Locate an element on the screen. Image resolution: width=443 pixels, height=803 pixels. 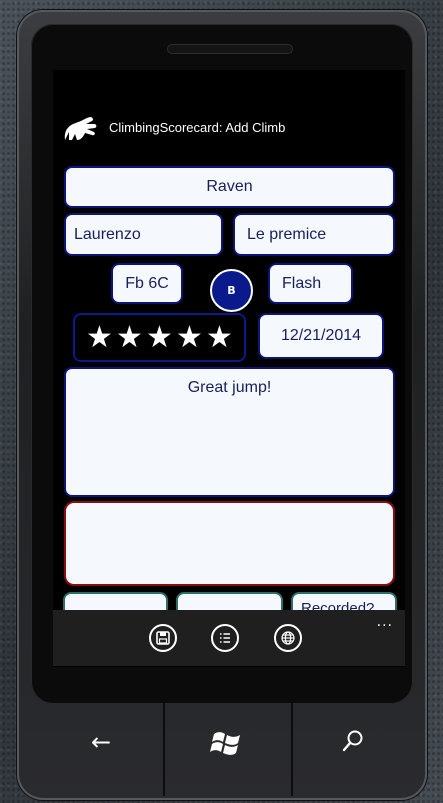
date-picker: 12/21/2014 is located at coordinates (321, 336).